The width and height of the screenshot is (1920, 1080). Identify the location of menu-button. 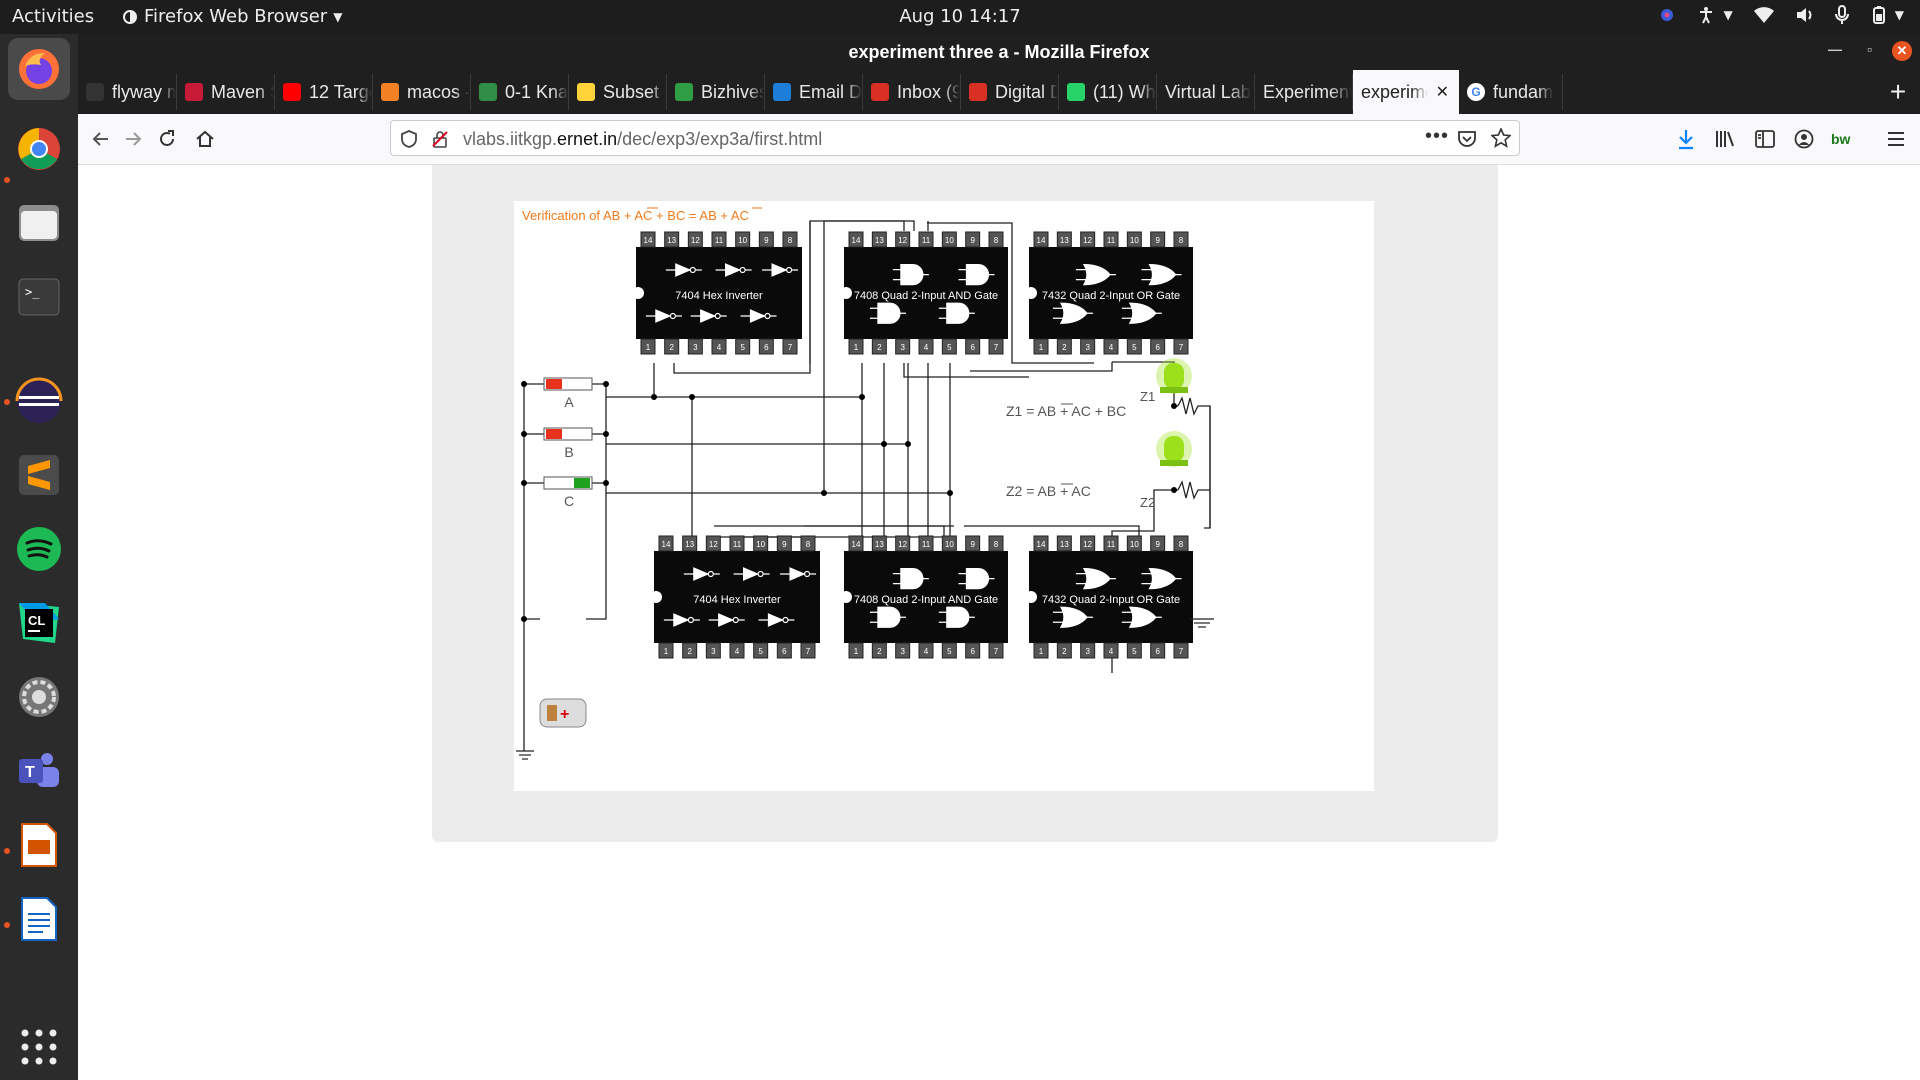
(1896, 139).